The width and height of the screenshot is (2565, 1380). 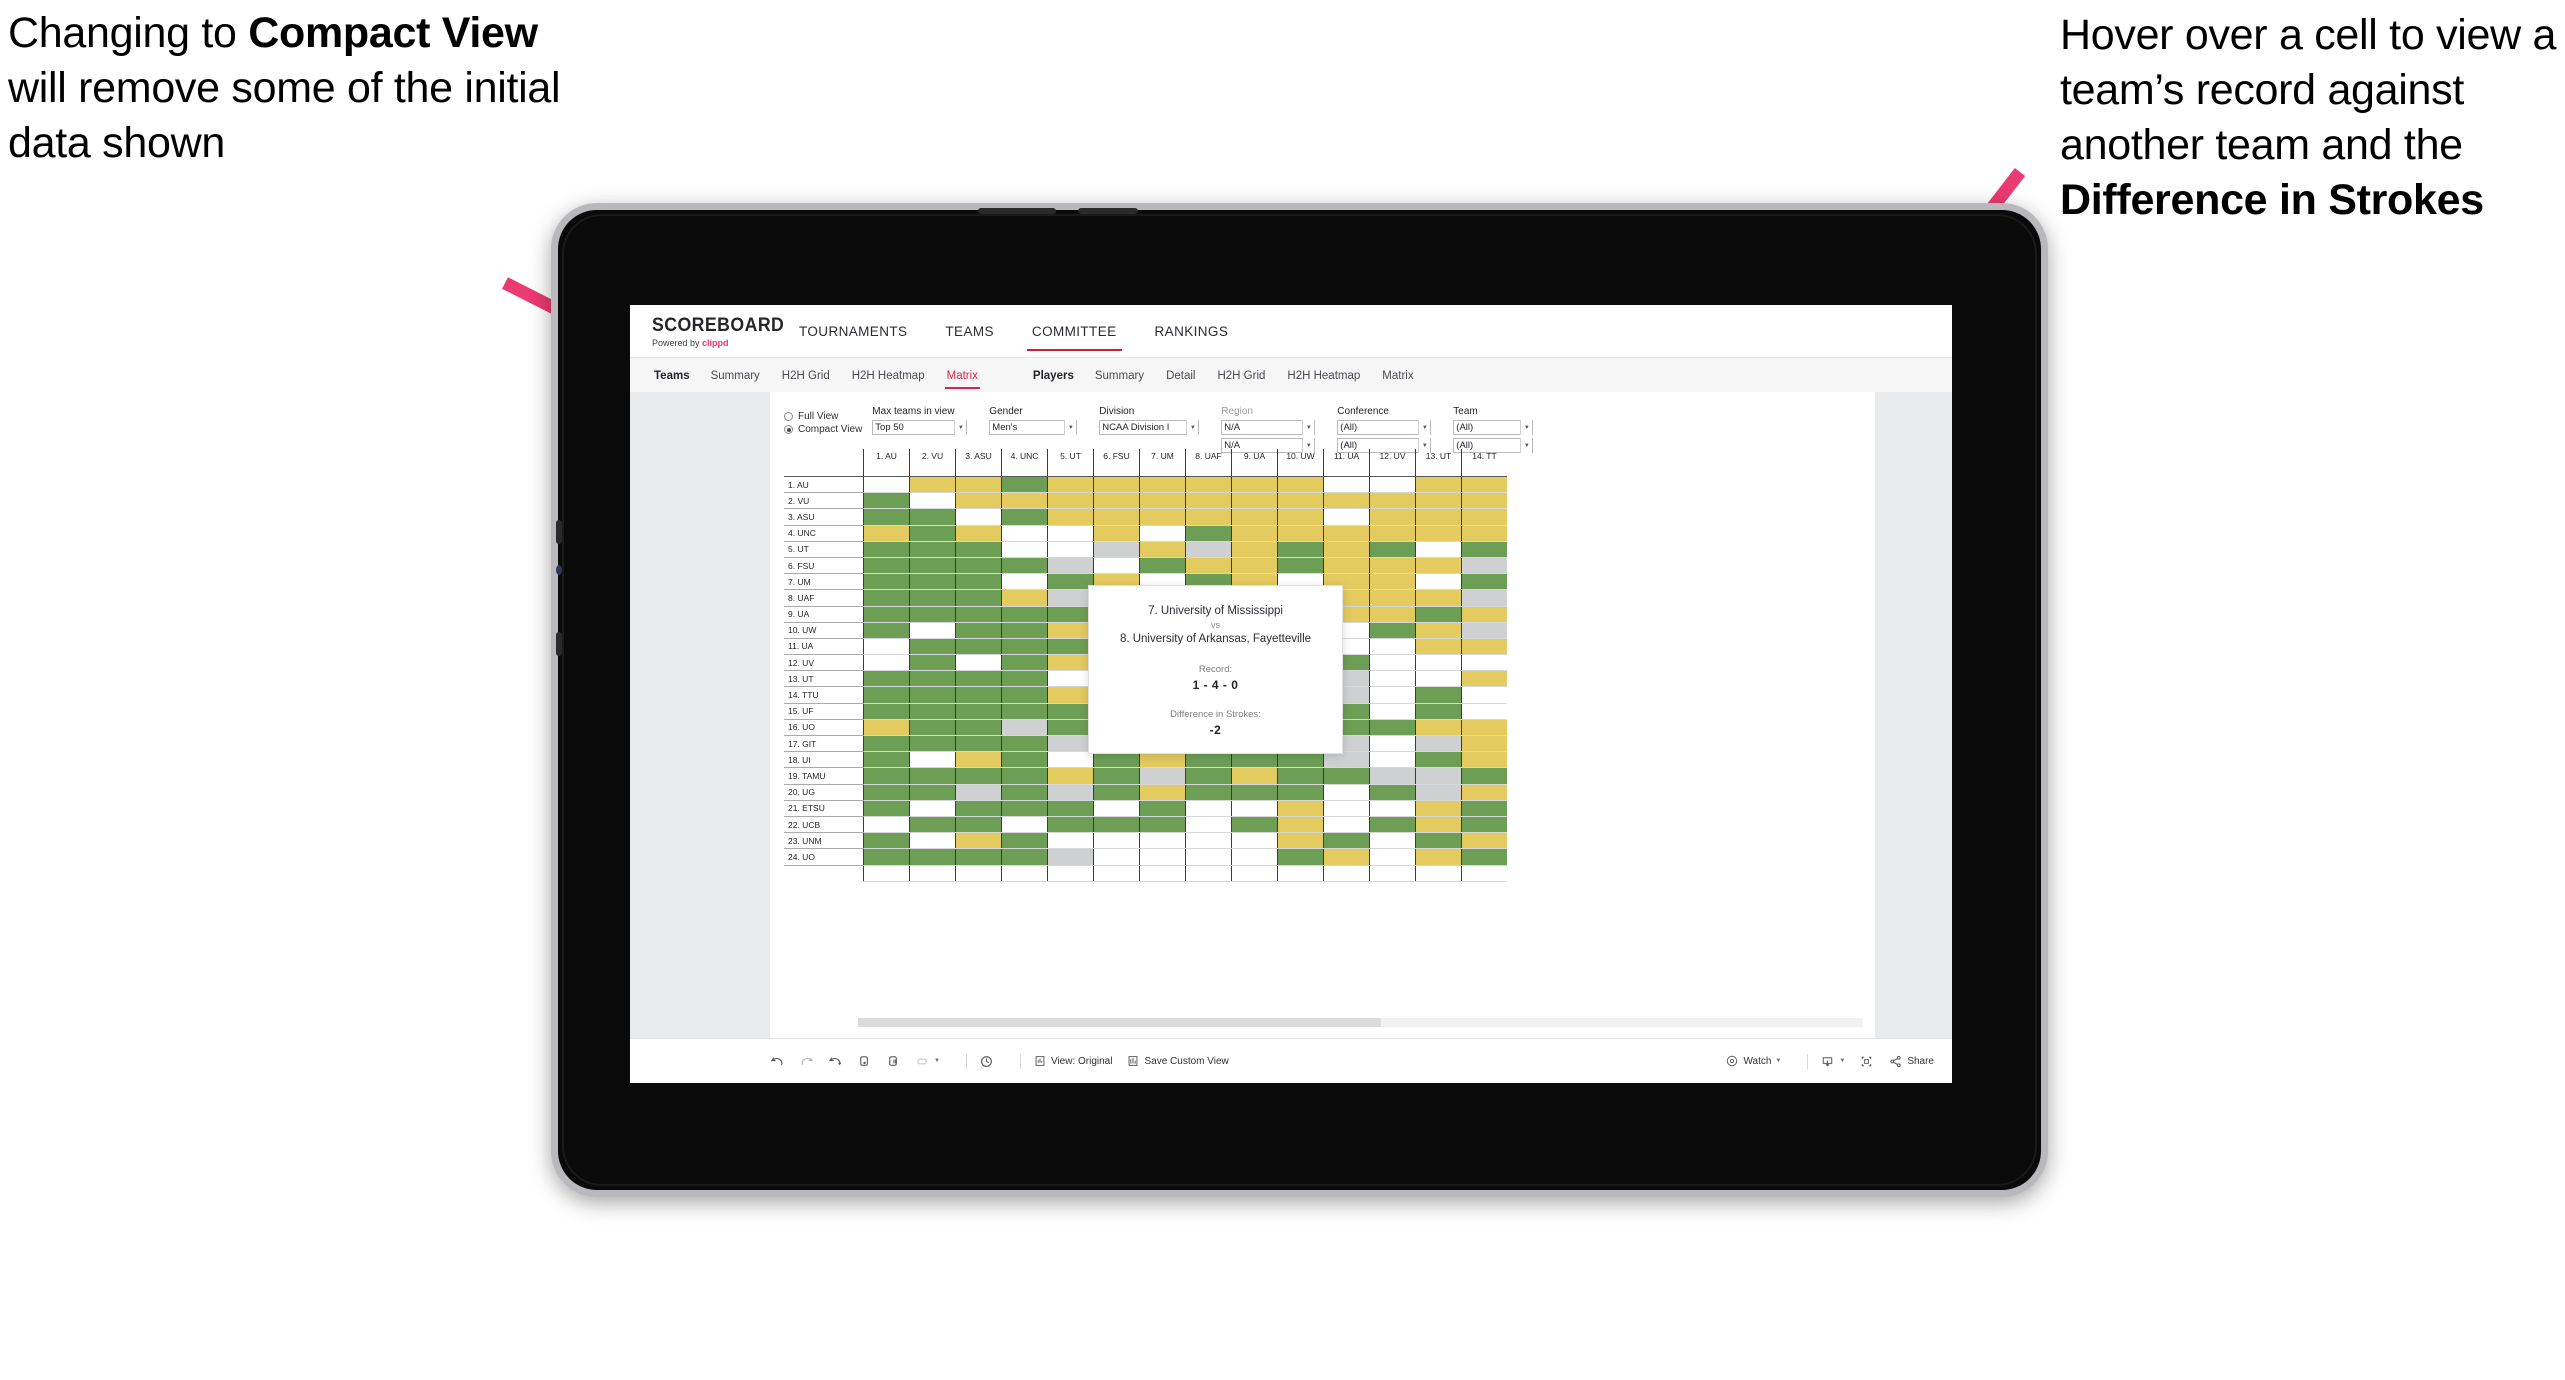 I want to click on division-select: NCAA Division I, so click(x=1149, y=427).